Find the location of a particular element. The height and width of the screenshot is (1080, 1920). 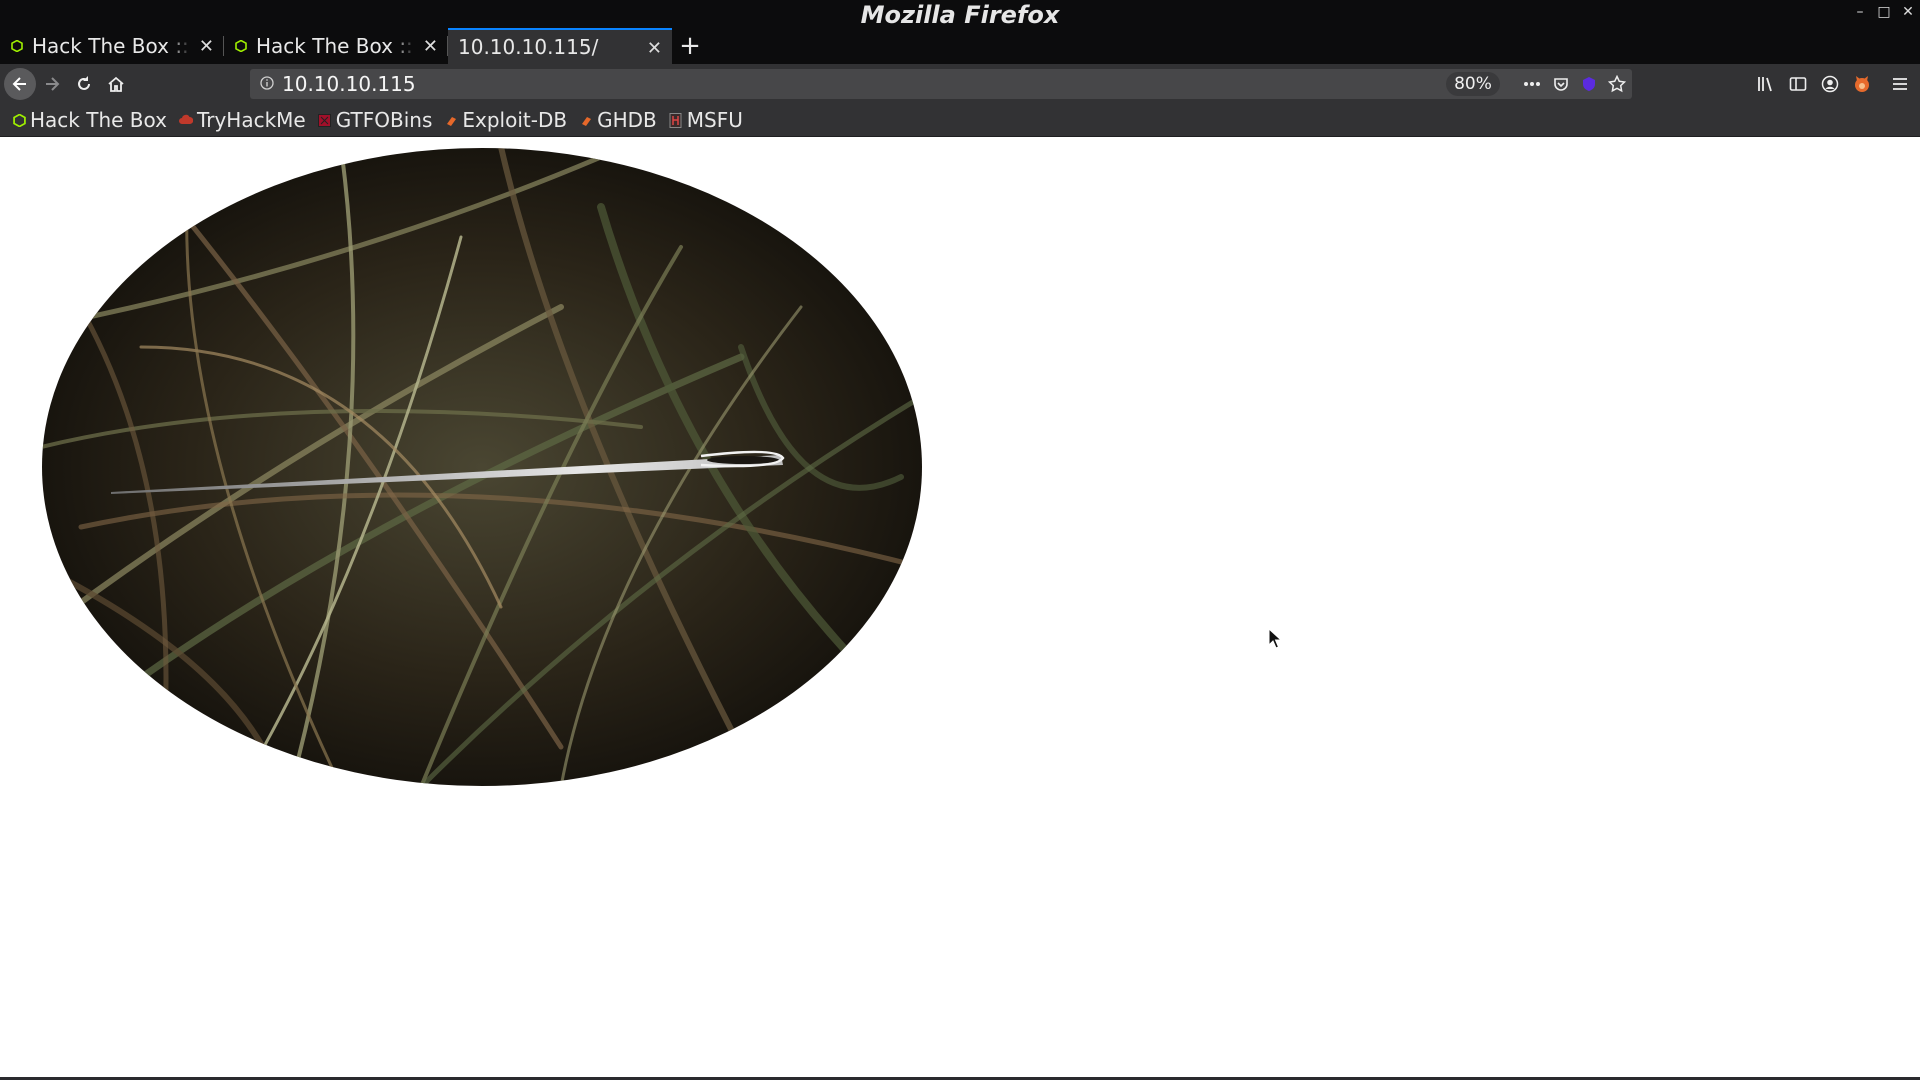

reload-button is located at coordinates (84, 84).